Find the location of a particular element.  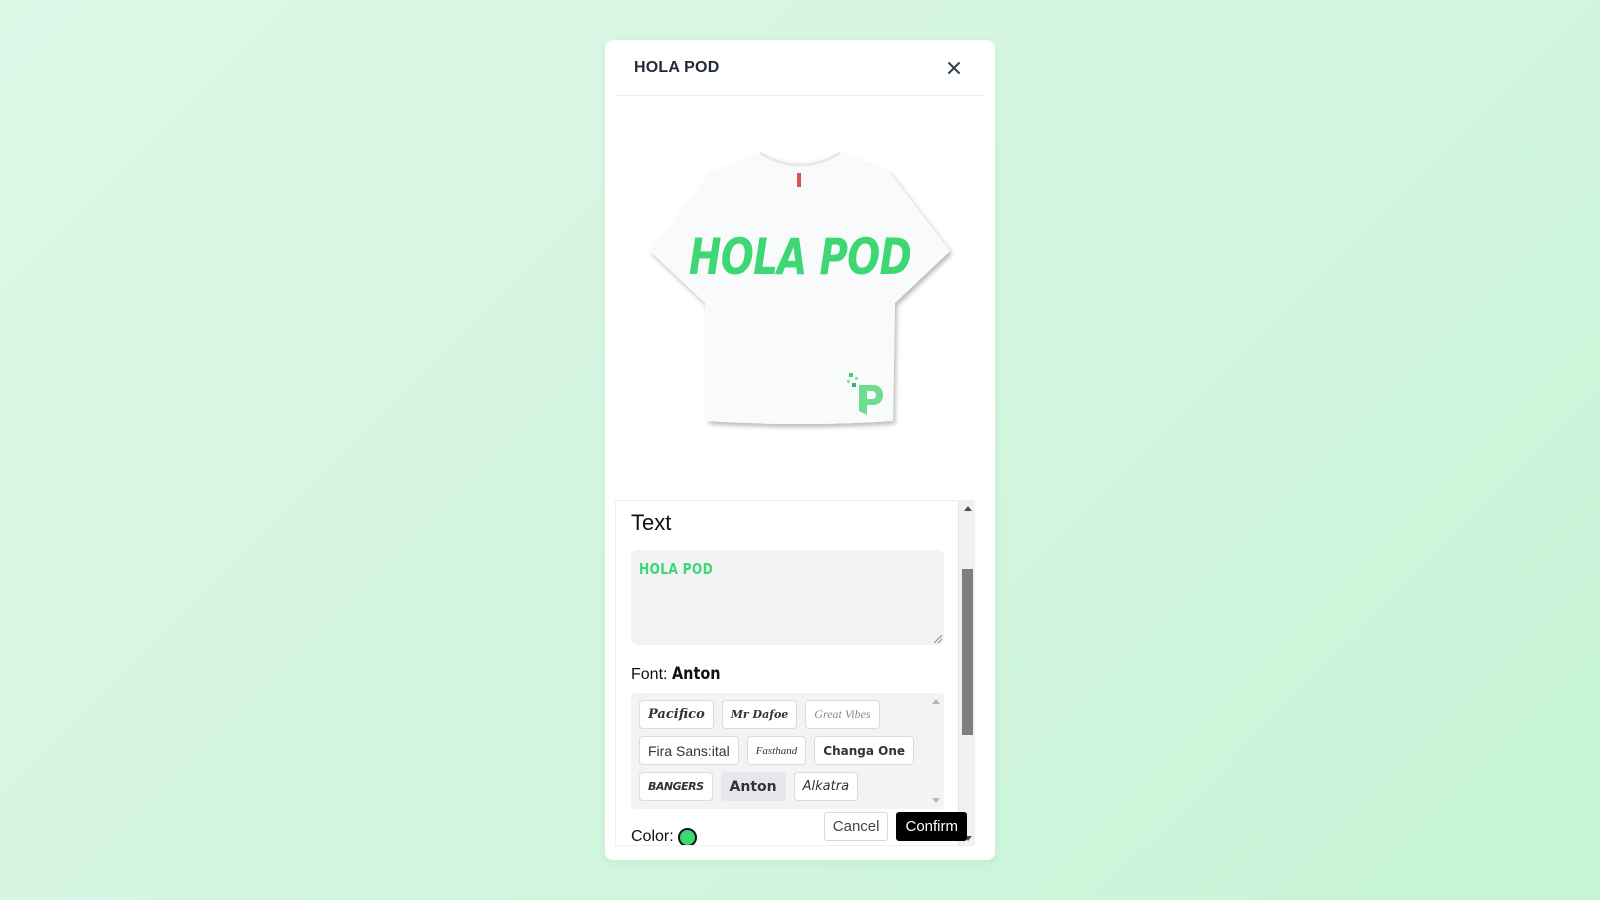

font-label: Font: Anton is located at coordinates (676, 674).